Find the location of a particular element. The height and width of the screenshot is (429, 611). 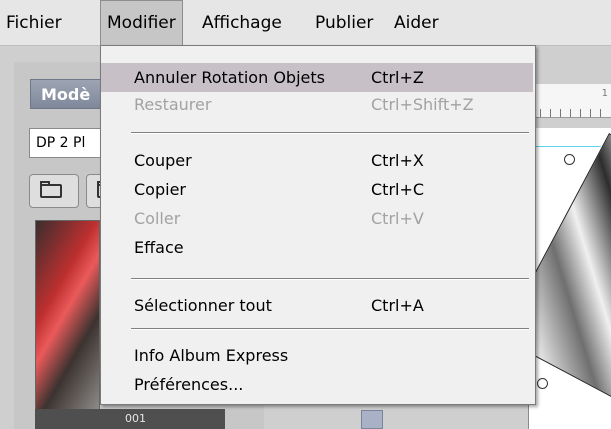

menu-item-shortcut: Ctrl+Z is located at coordinates (397, 77).